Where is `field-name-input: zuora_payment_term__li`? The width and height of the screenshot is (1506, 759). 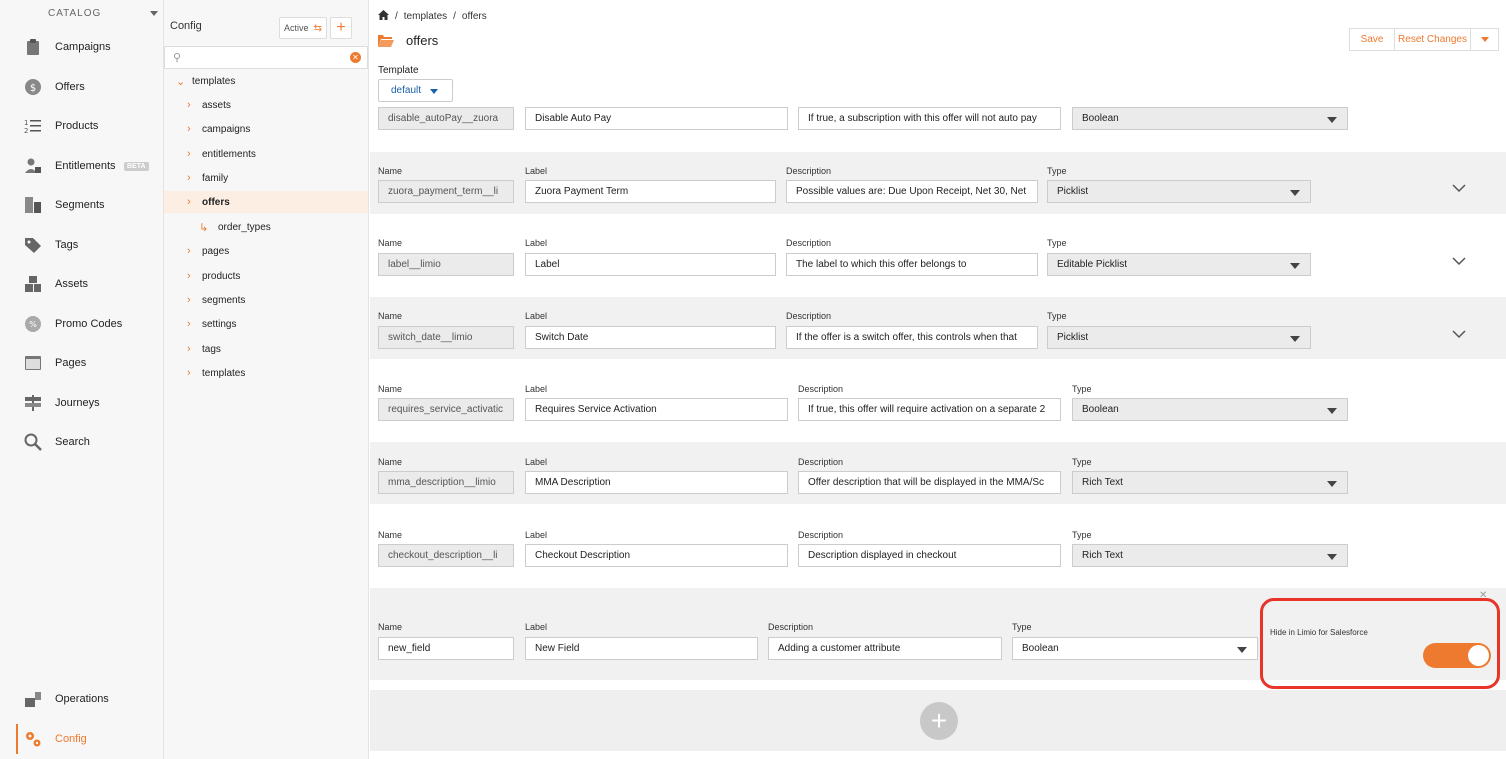 field-name-input: zuora_payment_term__li is located at coordinates (446, 191).